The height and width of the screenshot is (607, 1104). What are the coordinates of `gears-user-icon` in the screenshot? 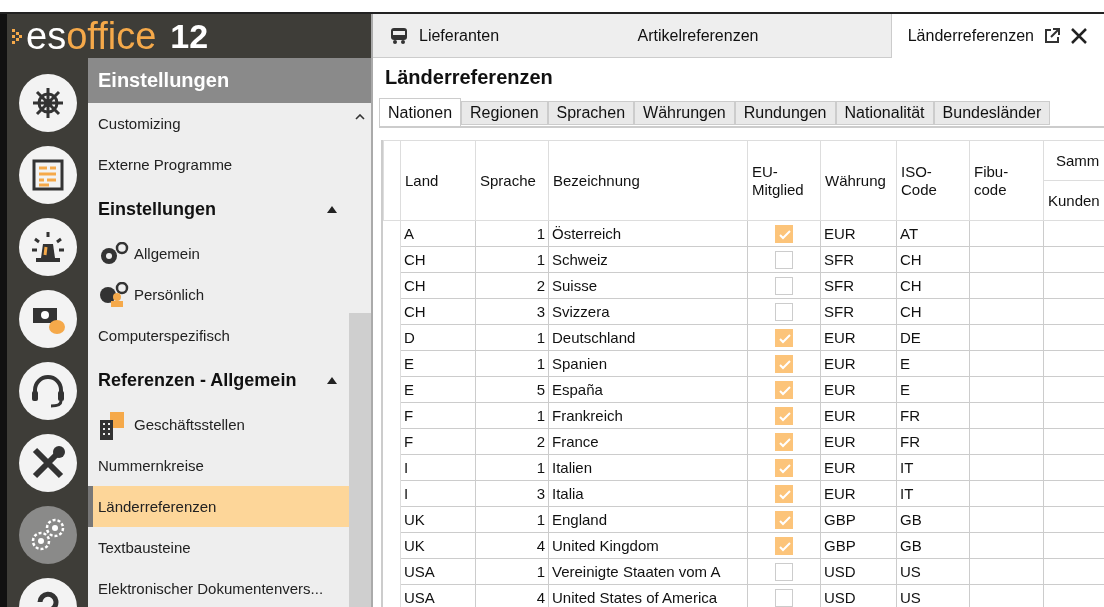 It's located at (114, 294).